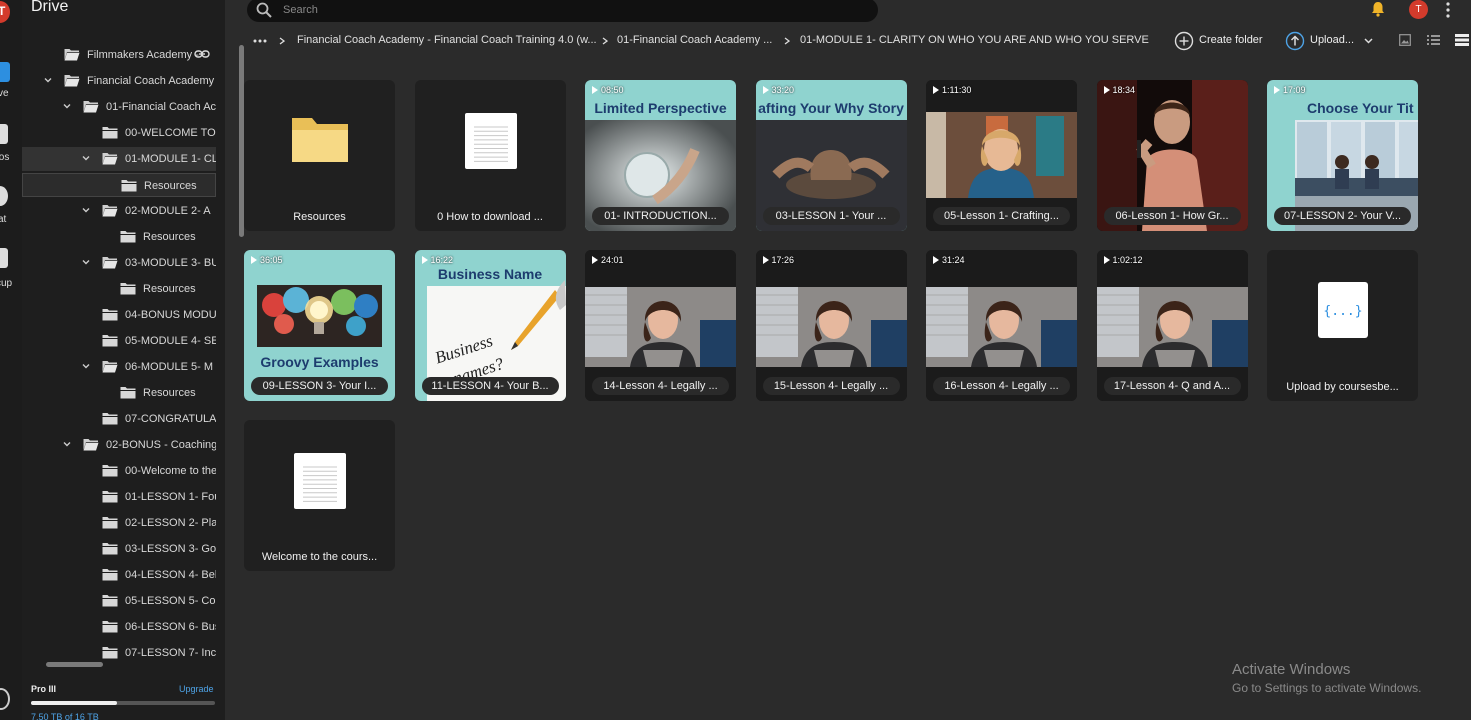 The width and height of the screenshot is (1471, 720). Describe the element at coordinates (119, 133) in the screenshot. I see `sidebar-tree-item: 00-WELCOME TO` at that location.